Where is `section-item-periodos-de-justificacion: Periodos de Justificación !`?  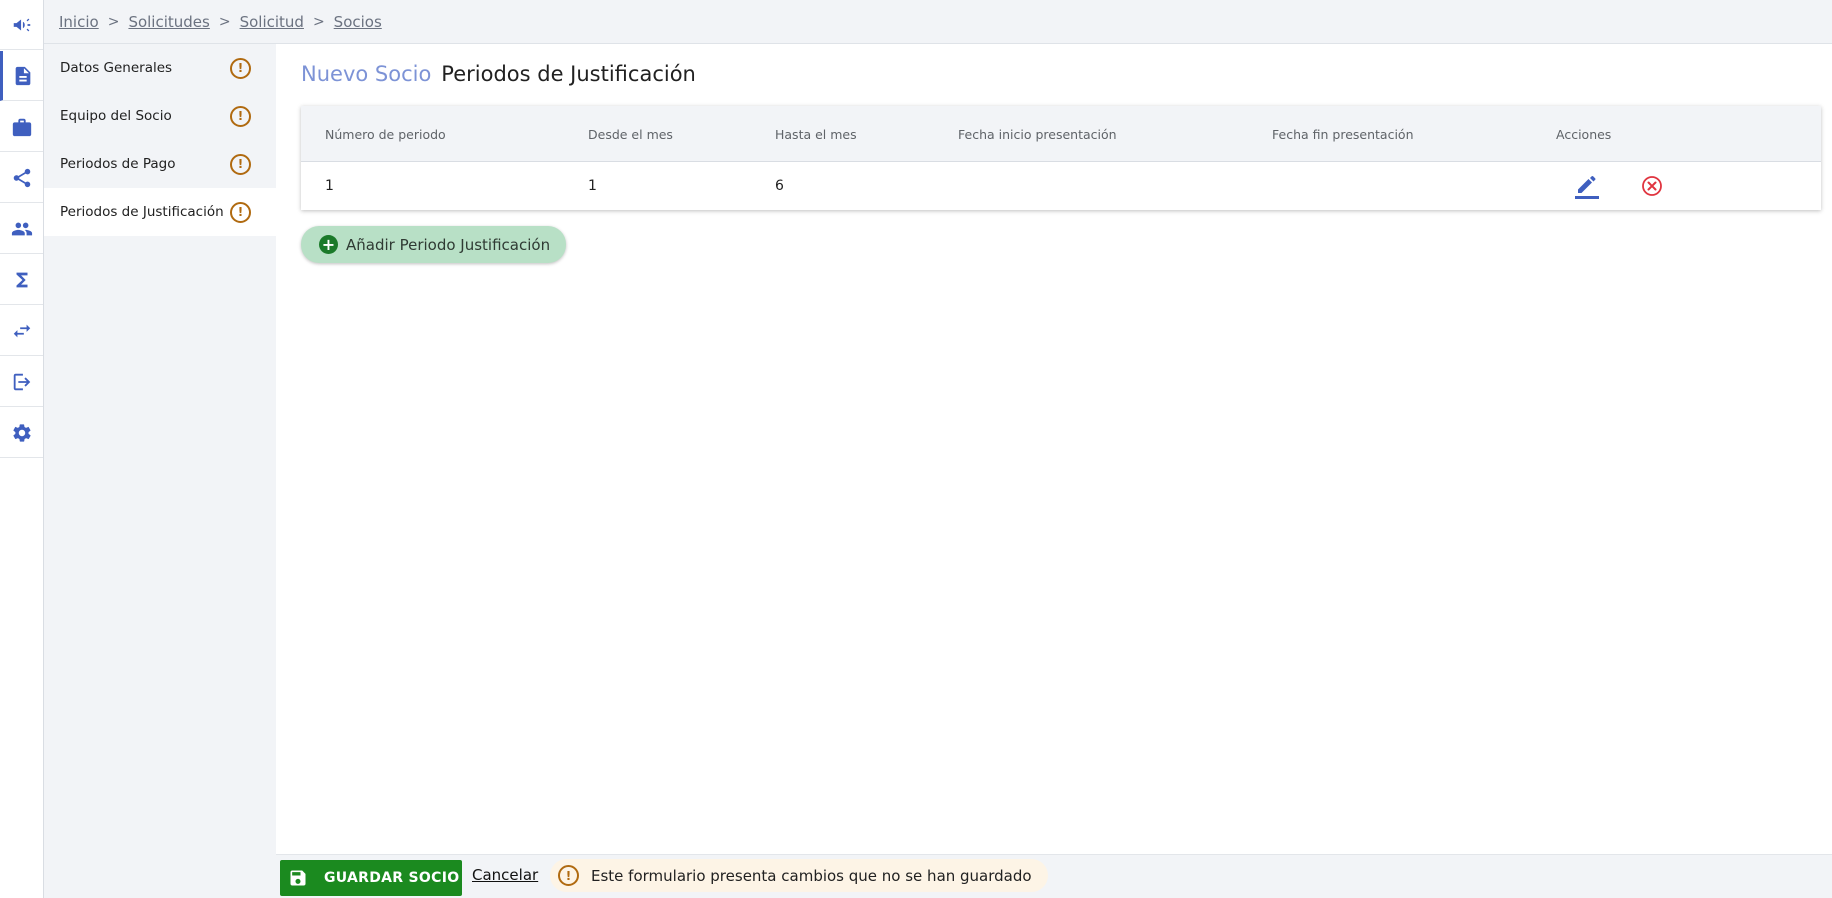
section-item-periodos-de-justificacion: Periodos de Justificación ! is located at coordinates (160, 212).